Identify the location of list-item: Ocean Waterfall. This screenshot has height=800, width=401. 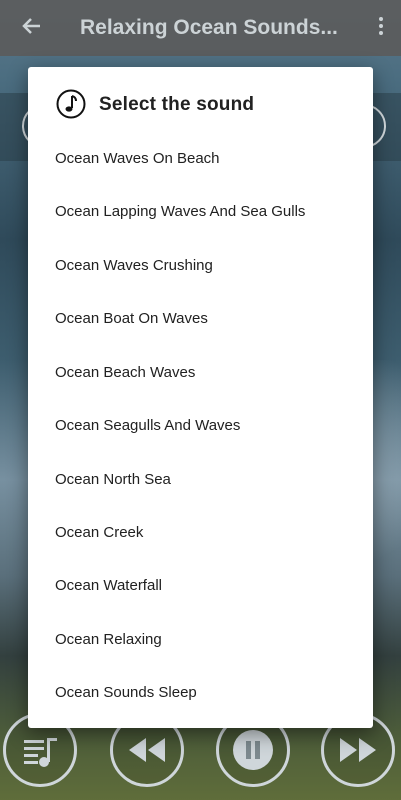
(200, 585).